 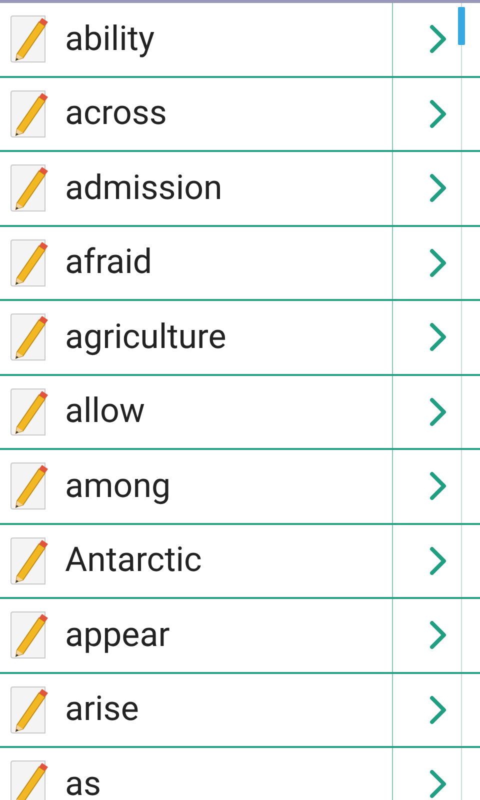 What do you see at coordinates (118, 486) in the screenshot?
I see `word-label: among` at bounding box center [118, 486].